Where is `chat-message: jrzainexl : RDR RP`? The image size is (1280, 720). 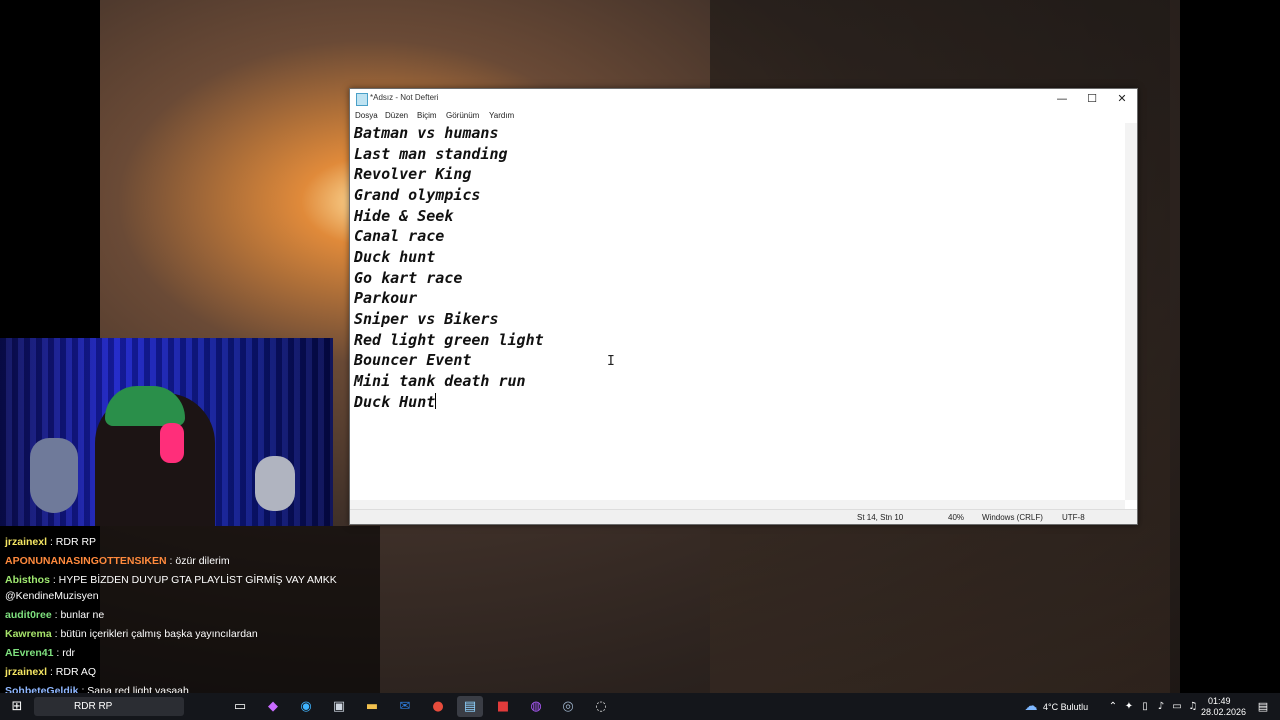 chat-message: jrzainexl : RDR RP is located at coordinates (50, 542).